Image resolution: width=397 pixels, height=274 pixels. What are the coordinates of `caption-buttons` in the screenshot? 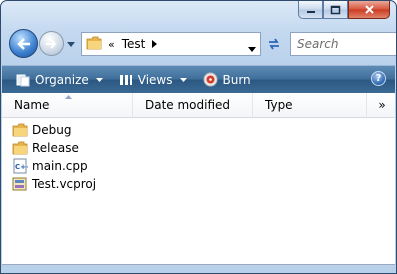 It's located at (344, 10).